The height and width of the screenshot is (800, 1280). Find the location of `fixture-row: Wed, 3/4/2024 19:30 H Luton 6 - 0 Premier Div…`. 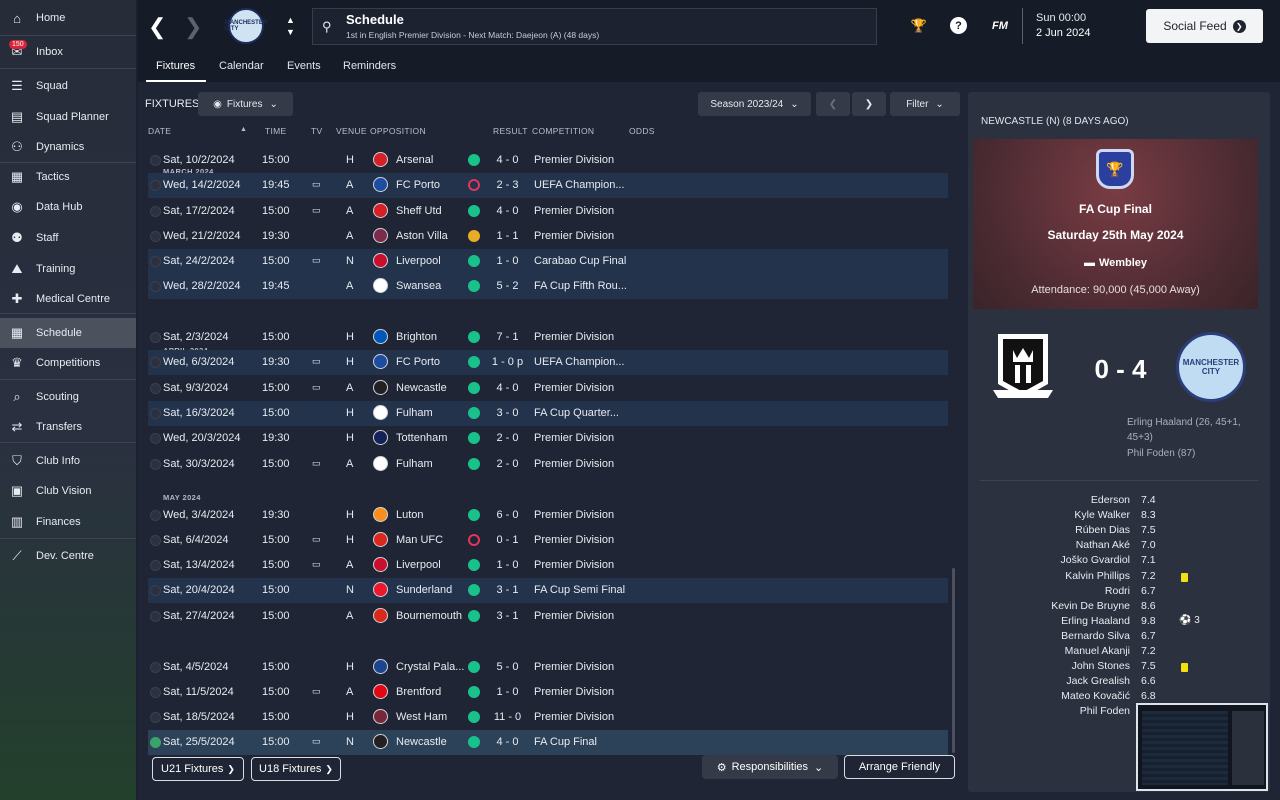

fixture-row: Wed, 3/4/2024 19:30 H Luton 6 - 0 Premier Div… is located at coordinates (548, 515).